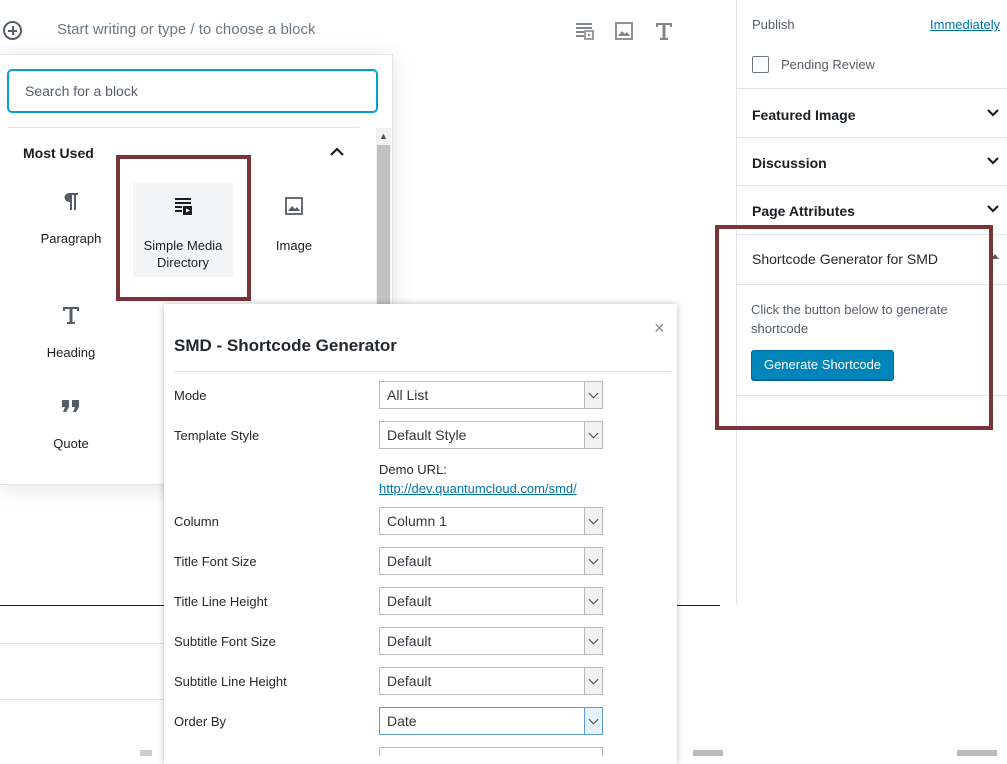 The height and width of the screenshot is (764, 1007). I want to click on subtitle-line-height-label: Subtitle Line Height, so click(230, 681).